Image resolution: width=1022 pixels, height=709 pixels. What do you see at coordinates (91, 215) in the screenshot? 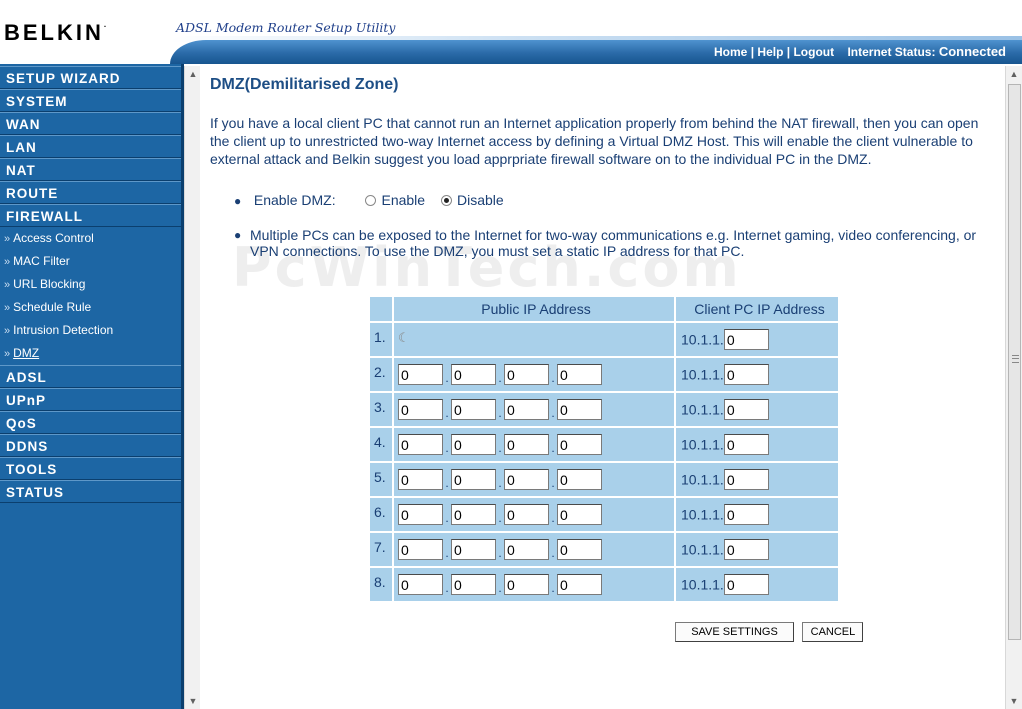
I see `nav-firewall: FIREWALL` at bounding box center [91, 215].